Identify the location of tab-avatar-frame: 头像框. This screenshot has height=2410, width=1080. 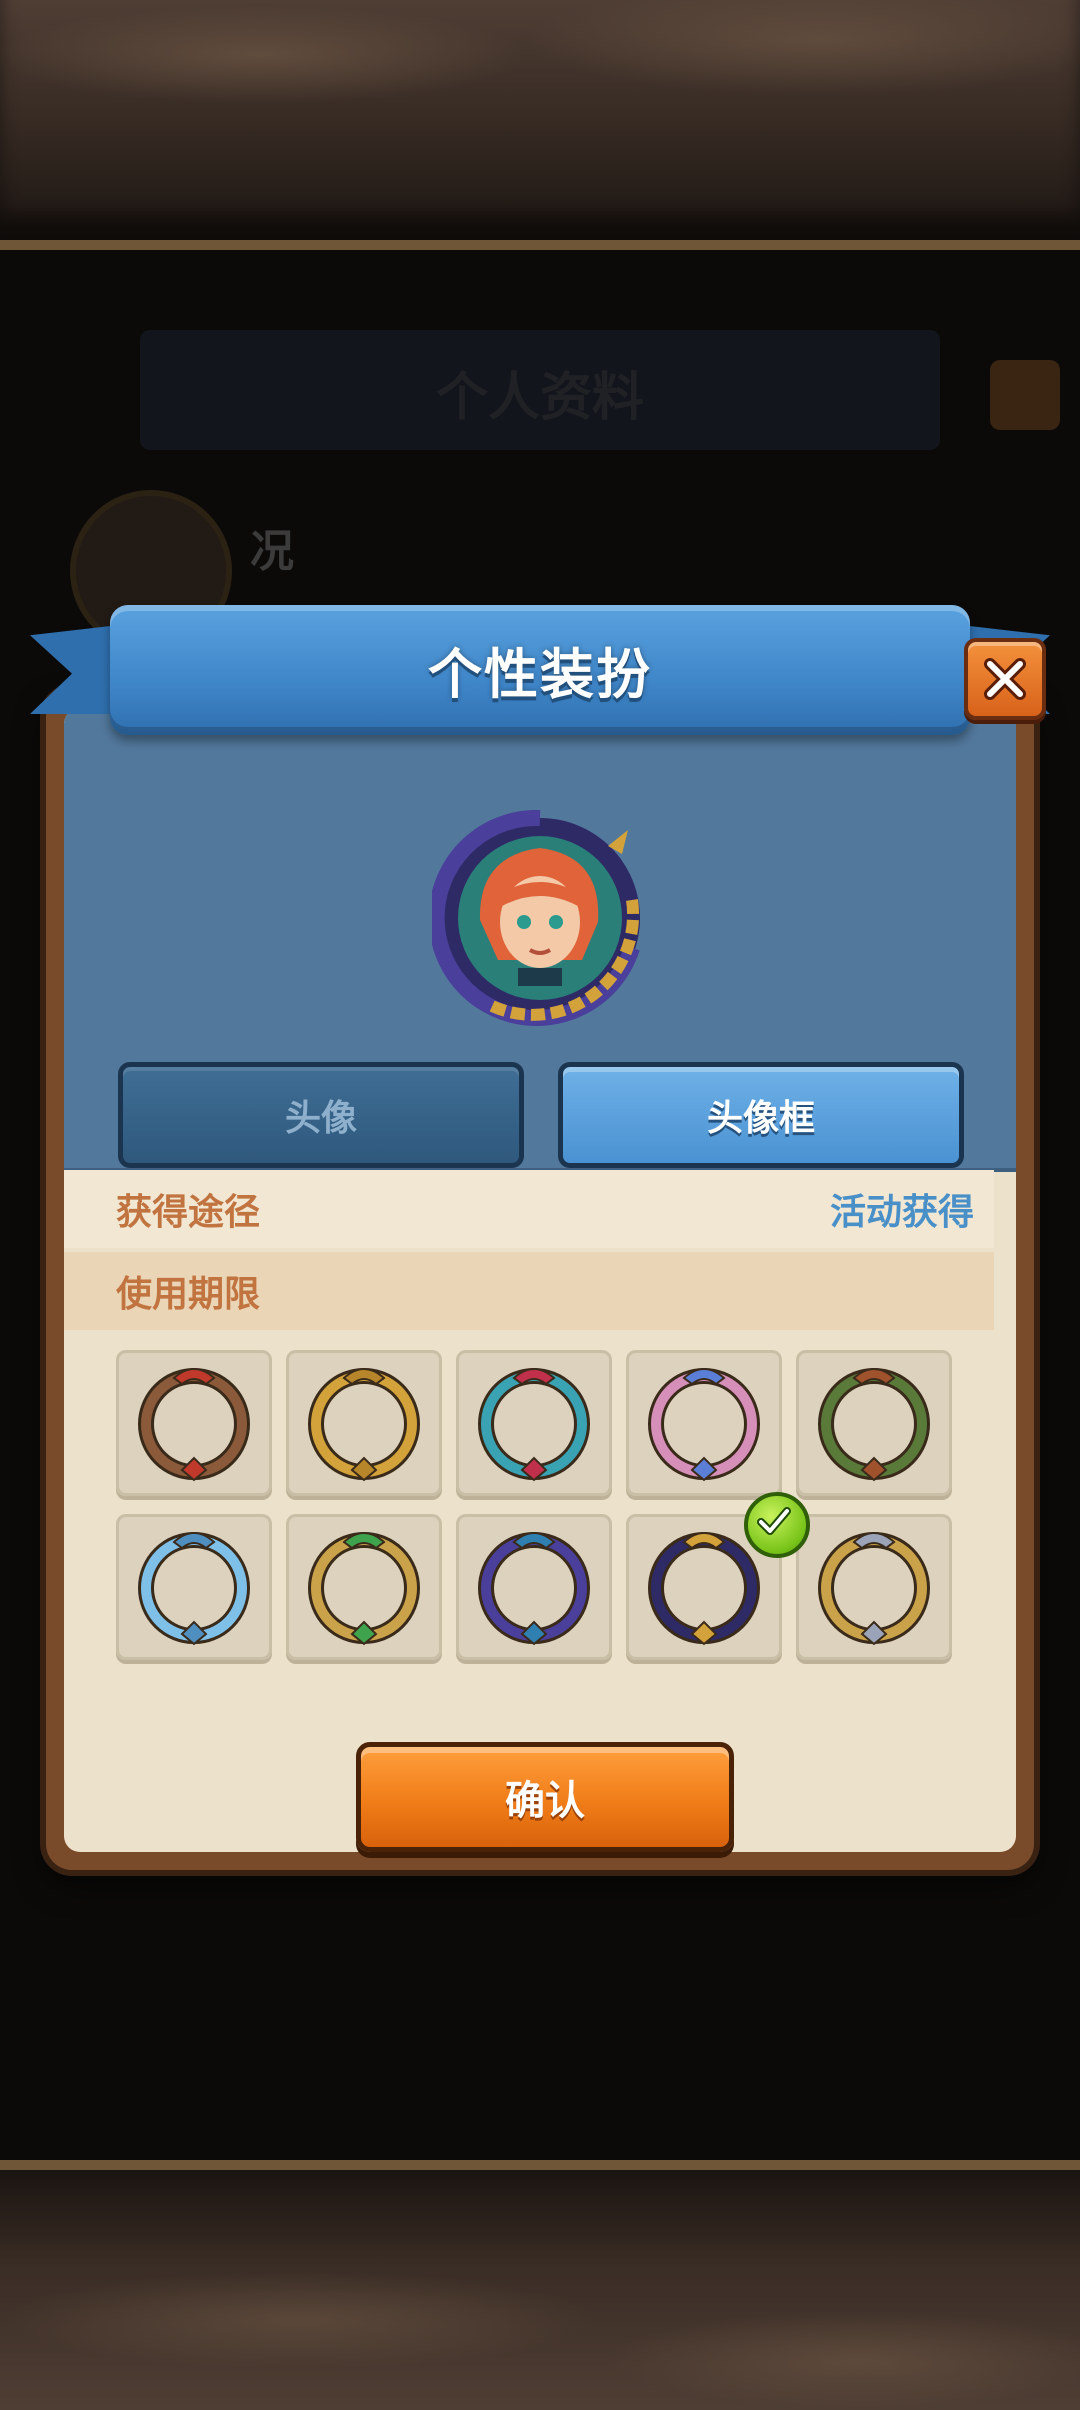
(761, 1115).